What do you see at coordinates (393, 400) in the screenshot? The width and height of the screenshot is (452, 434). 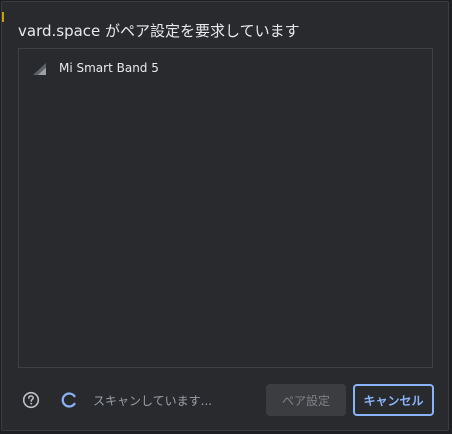 I see `cancel-button: キャンセル` at bounding box center [393, 400].